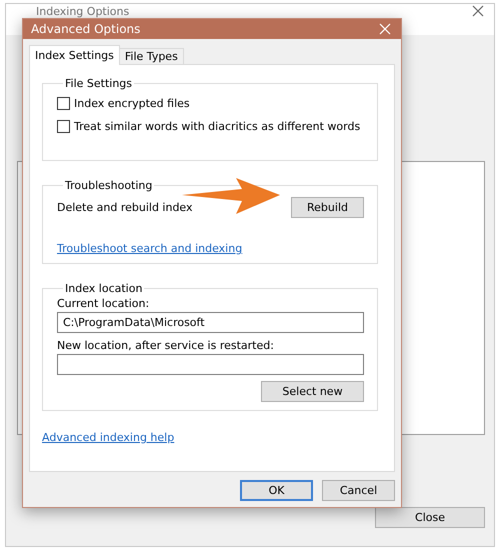 This screenshot has height=552, width=497. I want to click on tab: Index Settings, so click(74, 55).